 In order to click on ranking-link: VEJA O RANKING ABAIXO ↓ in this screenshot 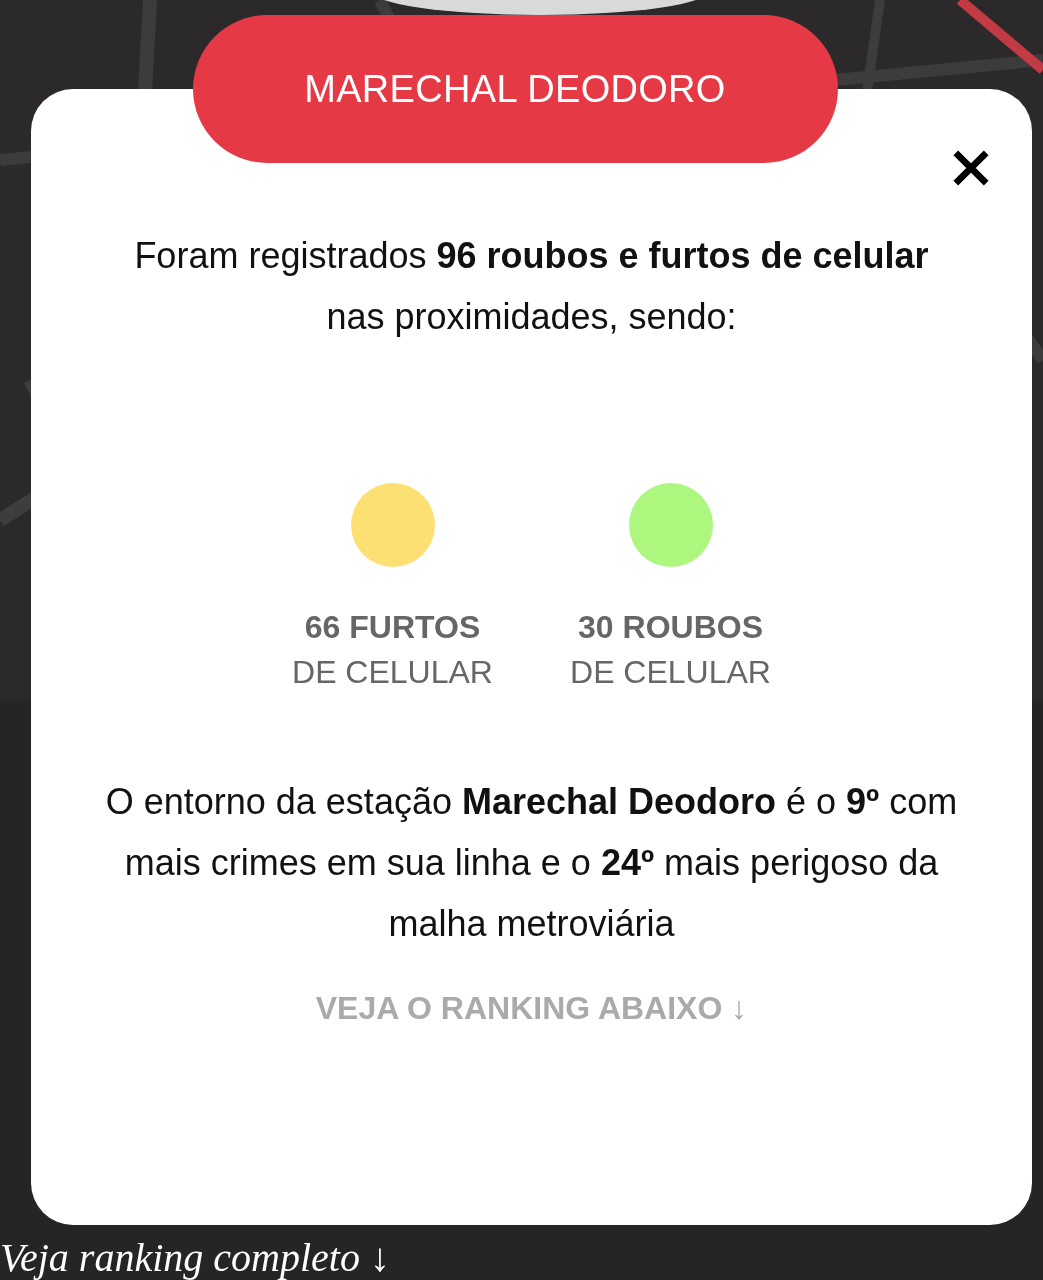, I will do `click(531, 1008)`.